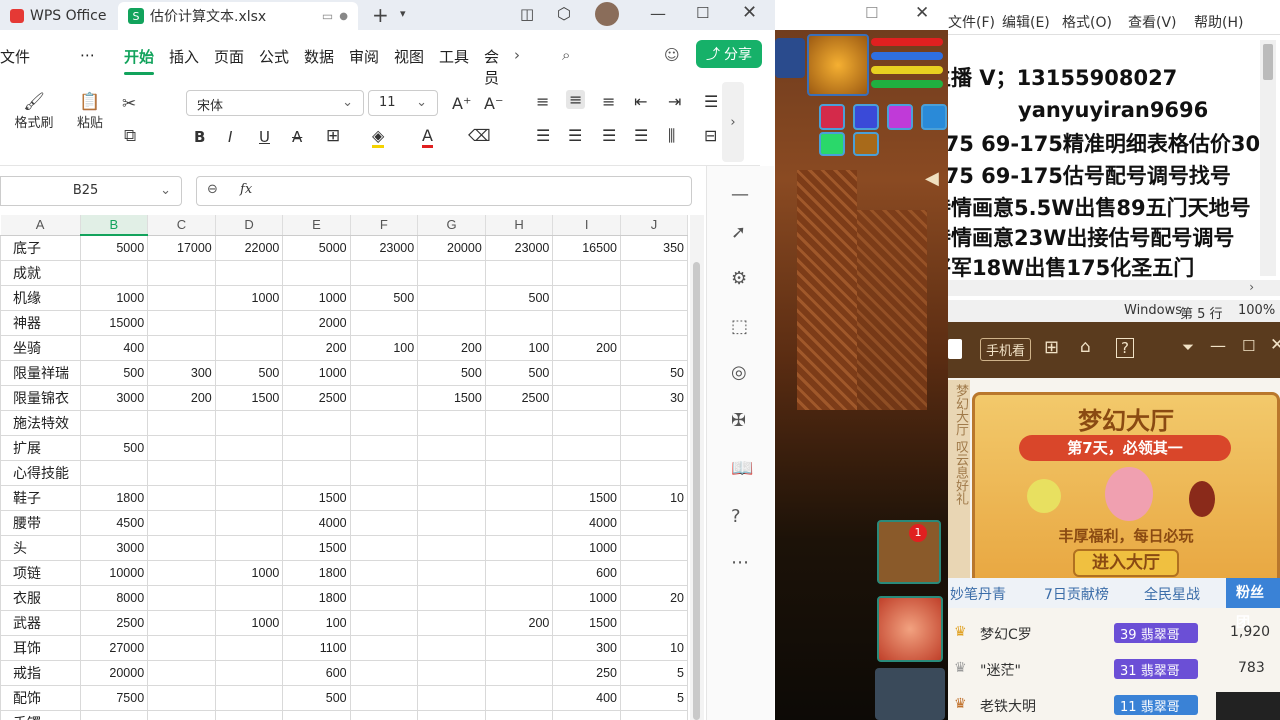  Describe the element at coordinates (1114, 637) in the screenshot. I see `fan-row: ♛ 梦幻C罗 39 翡翠哥 1,920` at that location.